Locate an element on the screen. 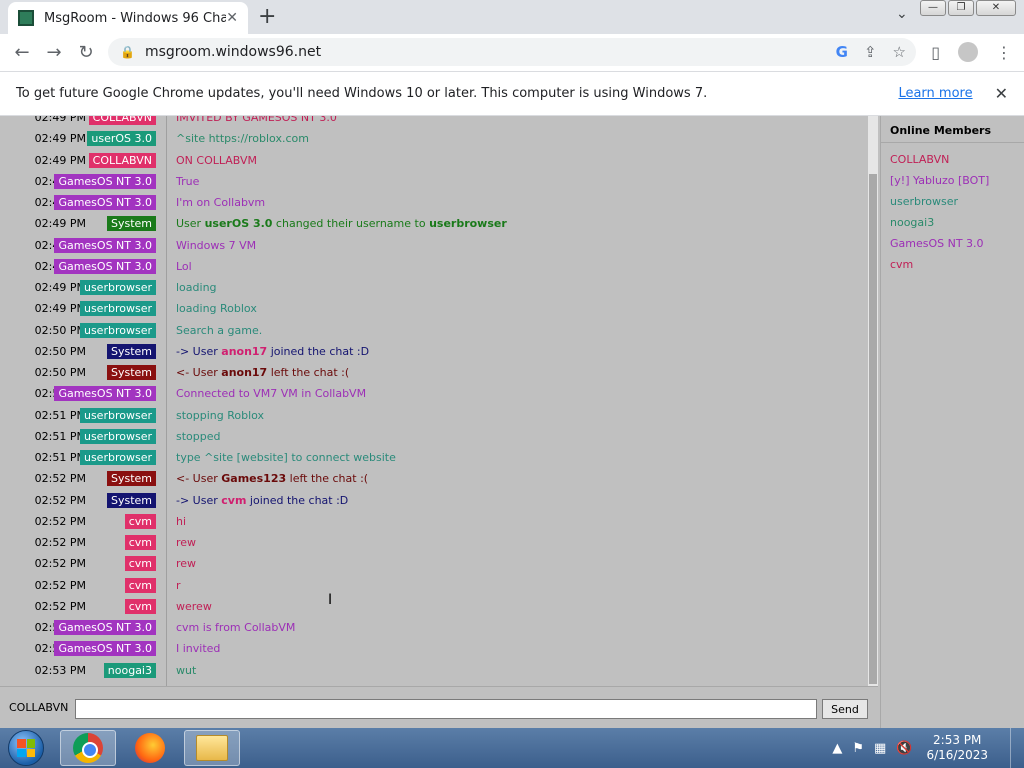 Image resolution: width=1024 pixels, height=768 pixels. send-button: Send is located at coordinates (845, 709).